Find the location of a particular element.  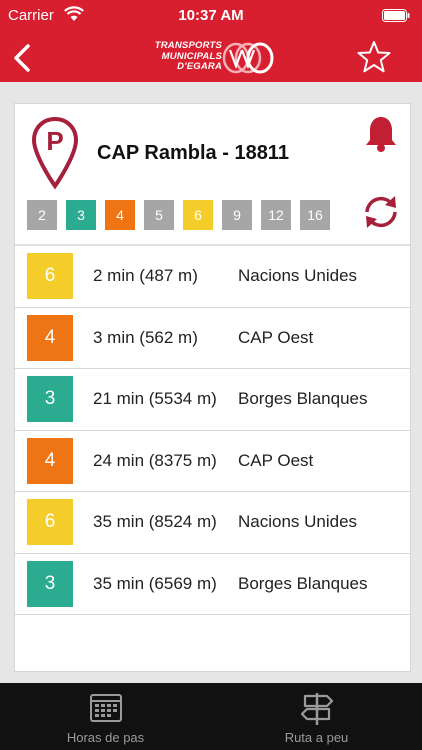

line-filter-chip: 5 is located at coordinates (159, 215).